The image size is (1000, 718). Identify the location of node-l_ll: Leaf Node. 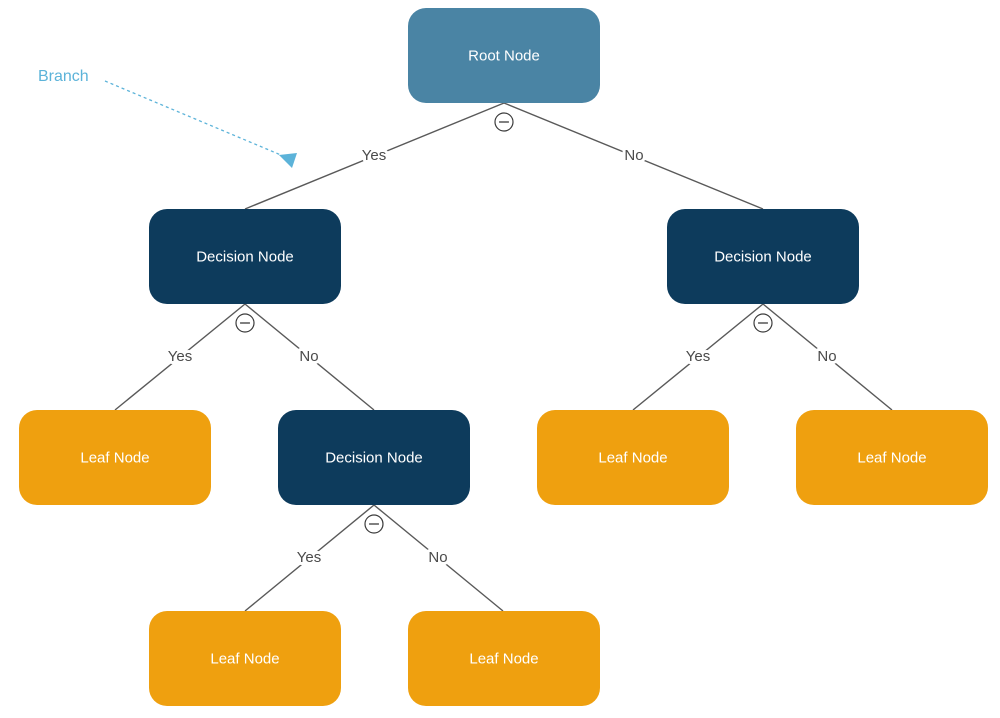
(115, 457).